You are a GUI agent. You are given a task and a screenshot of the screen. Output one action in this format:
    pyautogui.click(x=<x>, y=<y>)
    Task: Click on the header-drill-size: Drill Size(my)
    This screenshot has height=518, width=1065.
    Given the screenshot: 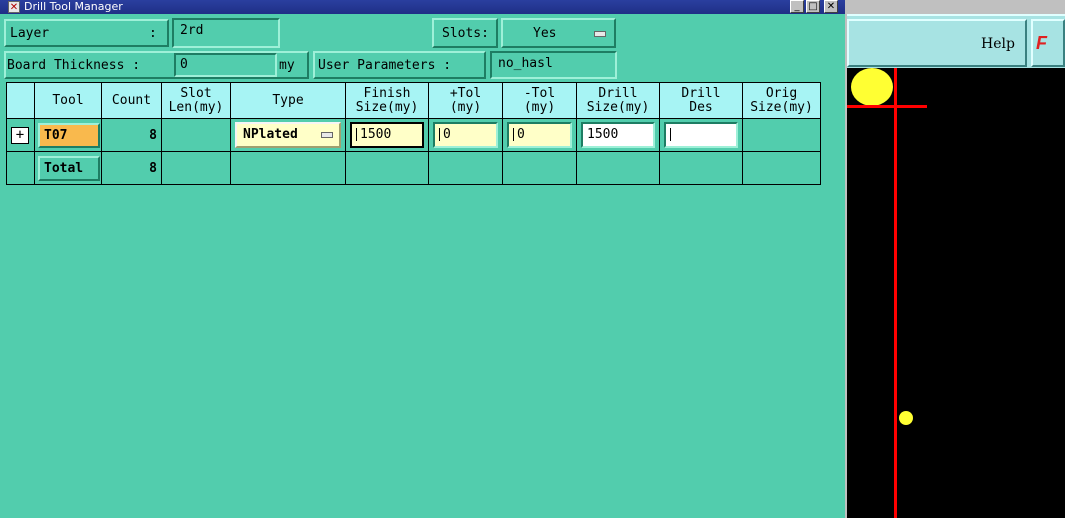 What is the action you would take?
    pyautogui.click(x=618, y=100)
    